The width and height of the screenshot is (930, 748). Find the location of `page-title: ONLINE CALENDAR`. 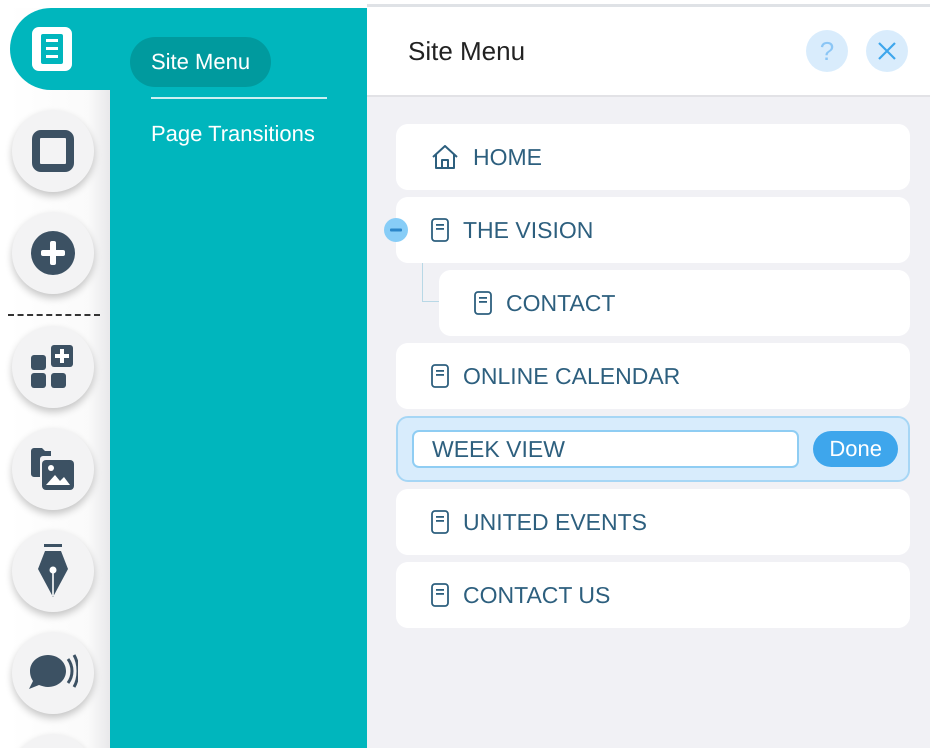

page-title: ONLINE CALENDAR is located at coordinates (571, 376).